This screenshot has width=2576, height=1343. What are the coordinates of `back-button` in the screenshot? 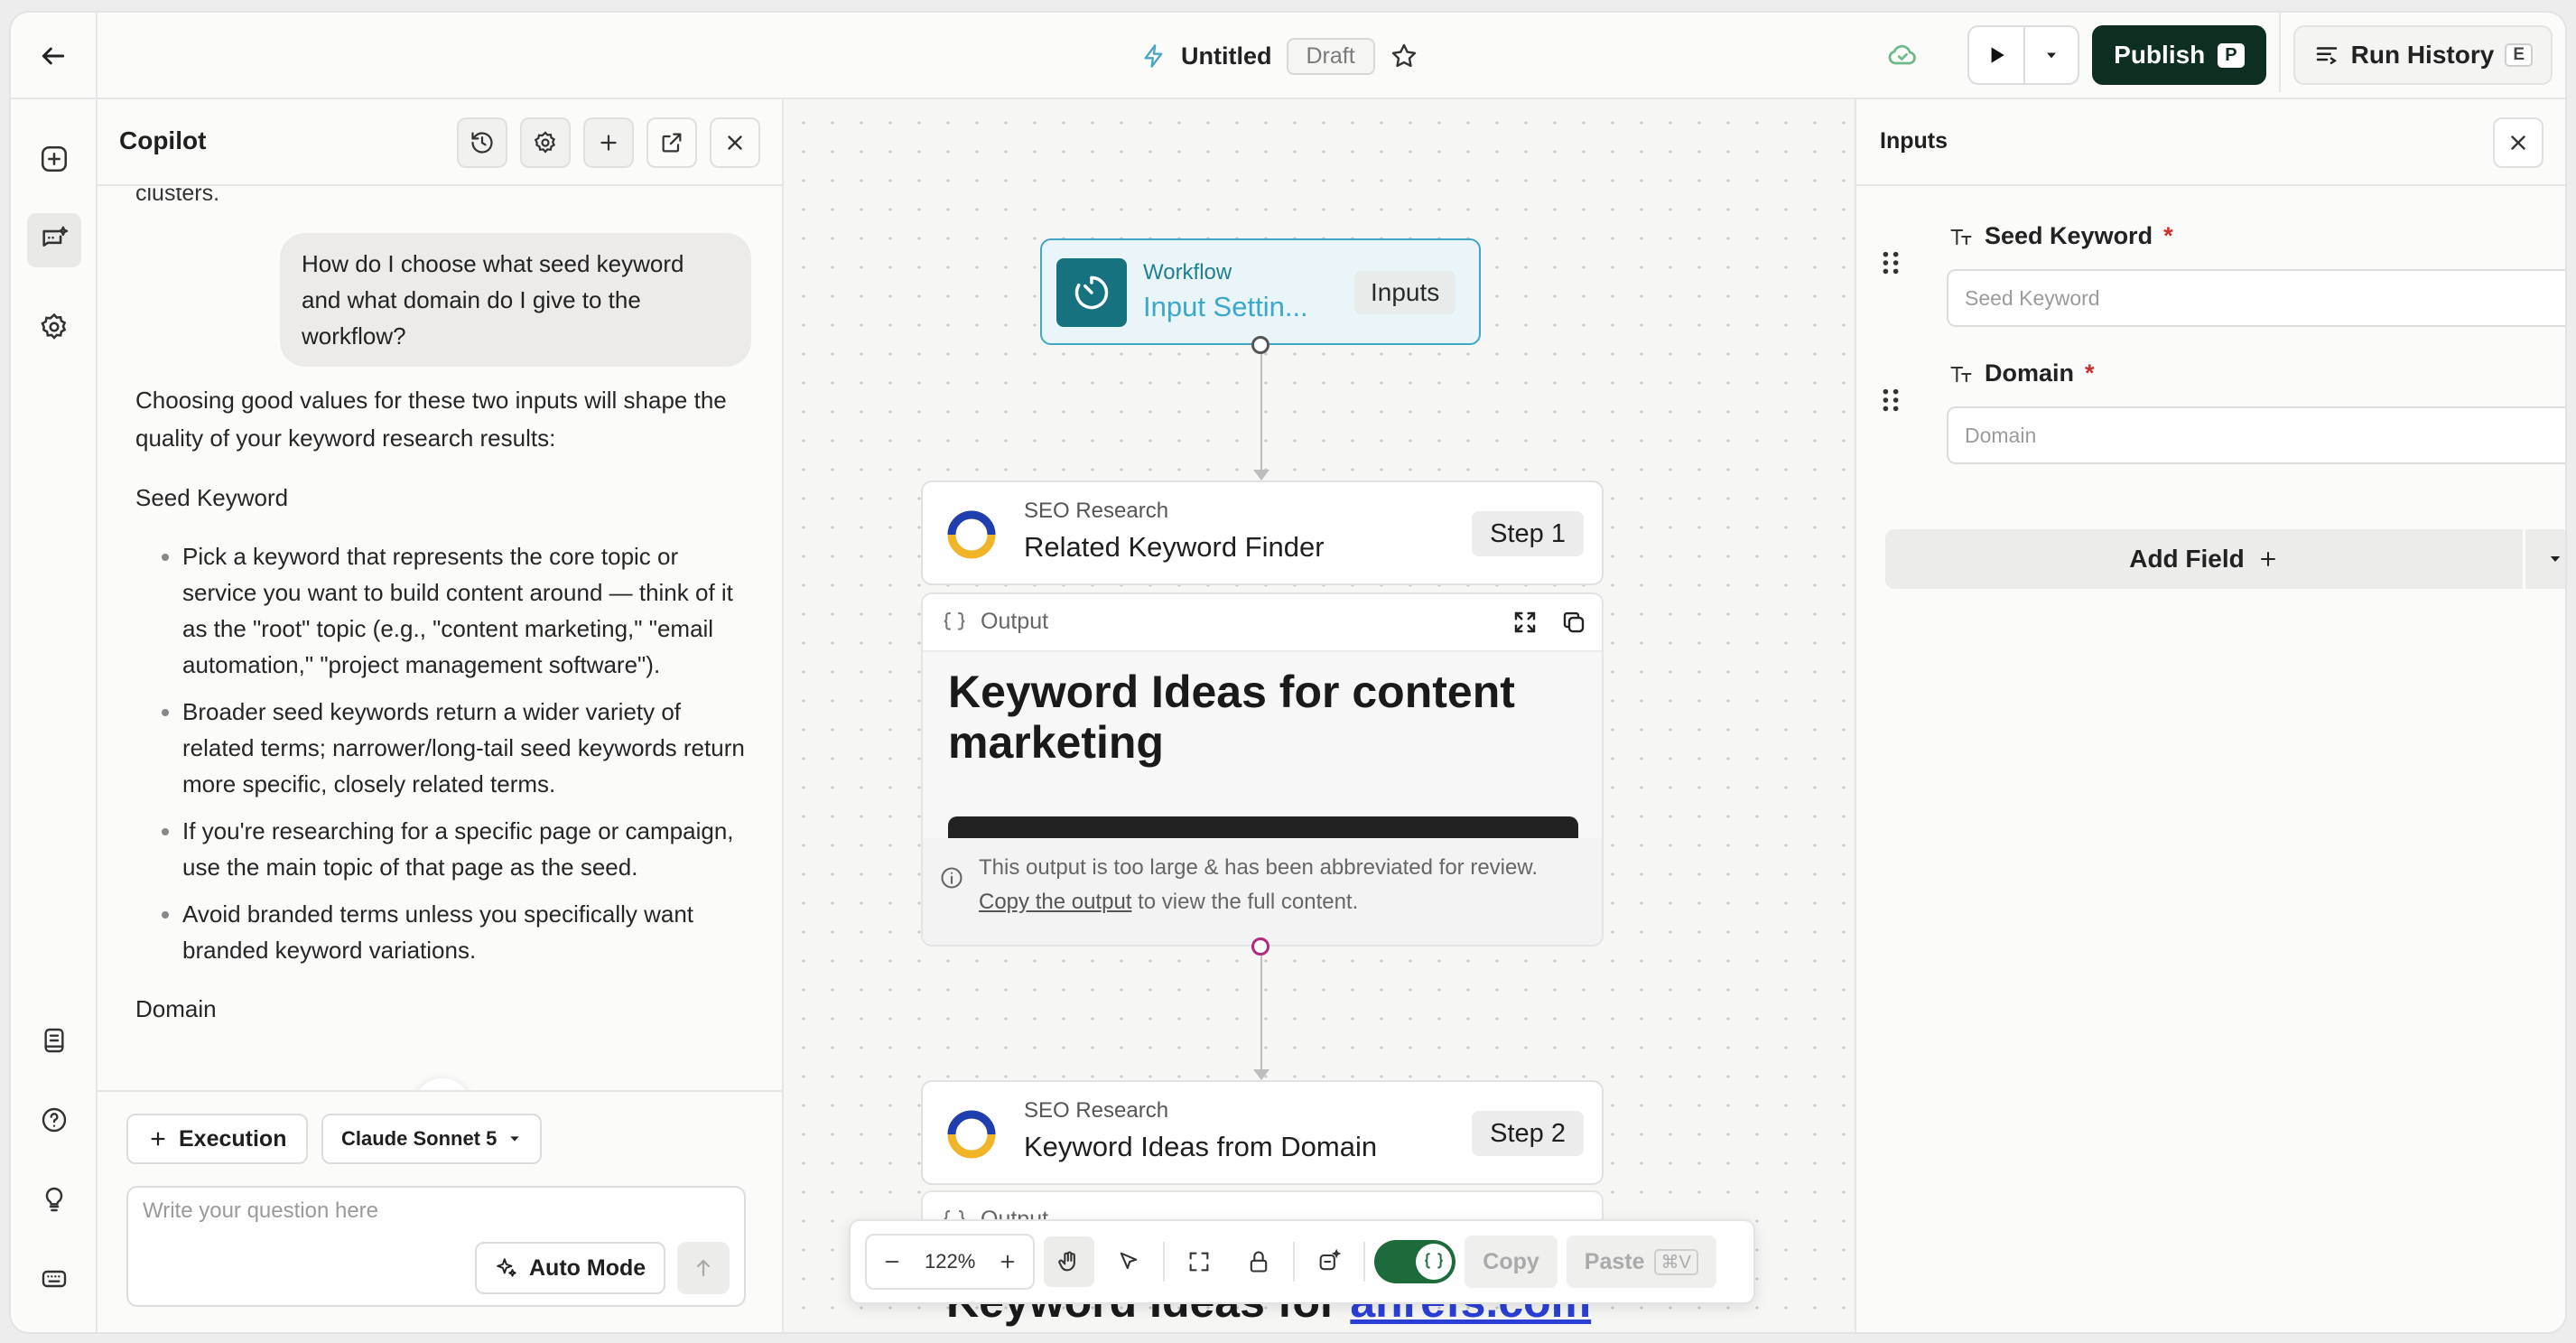 It's located at (54, 56).